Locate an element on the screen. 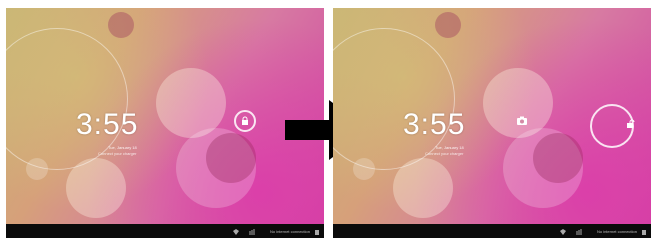 This screenshot has height=246, width=655. unlock-target is located at coordinates (630, 122).